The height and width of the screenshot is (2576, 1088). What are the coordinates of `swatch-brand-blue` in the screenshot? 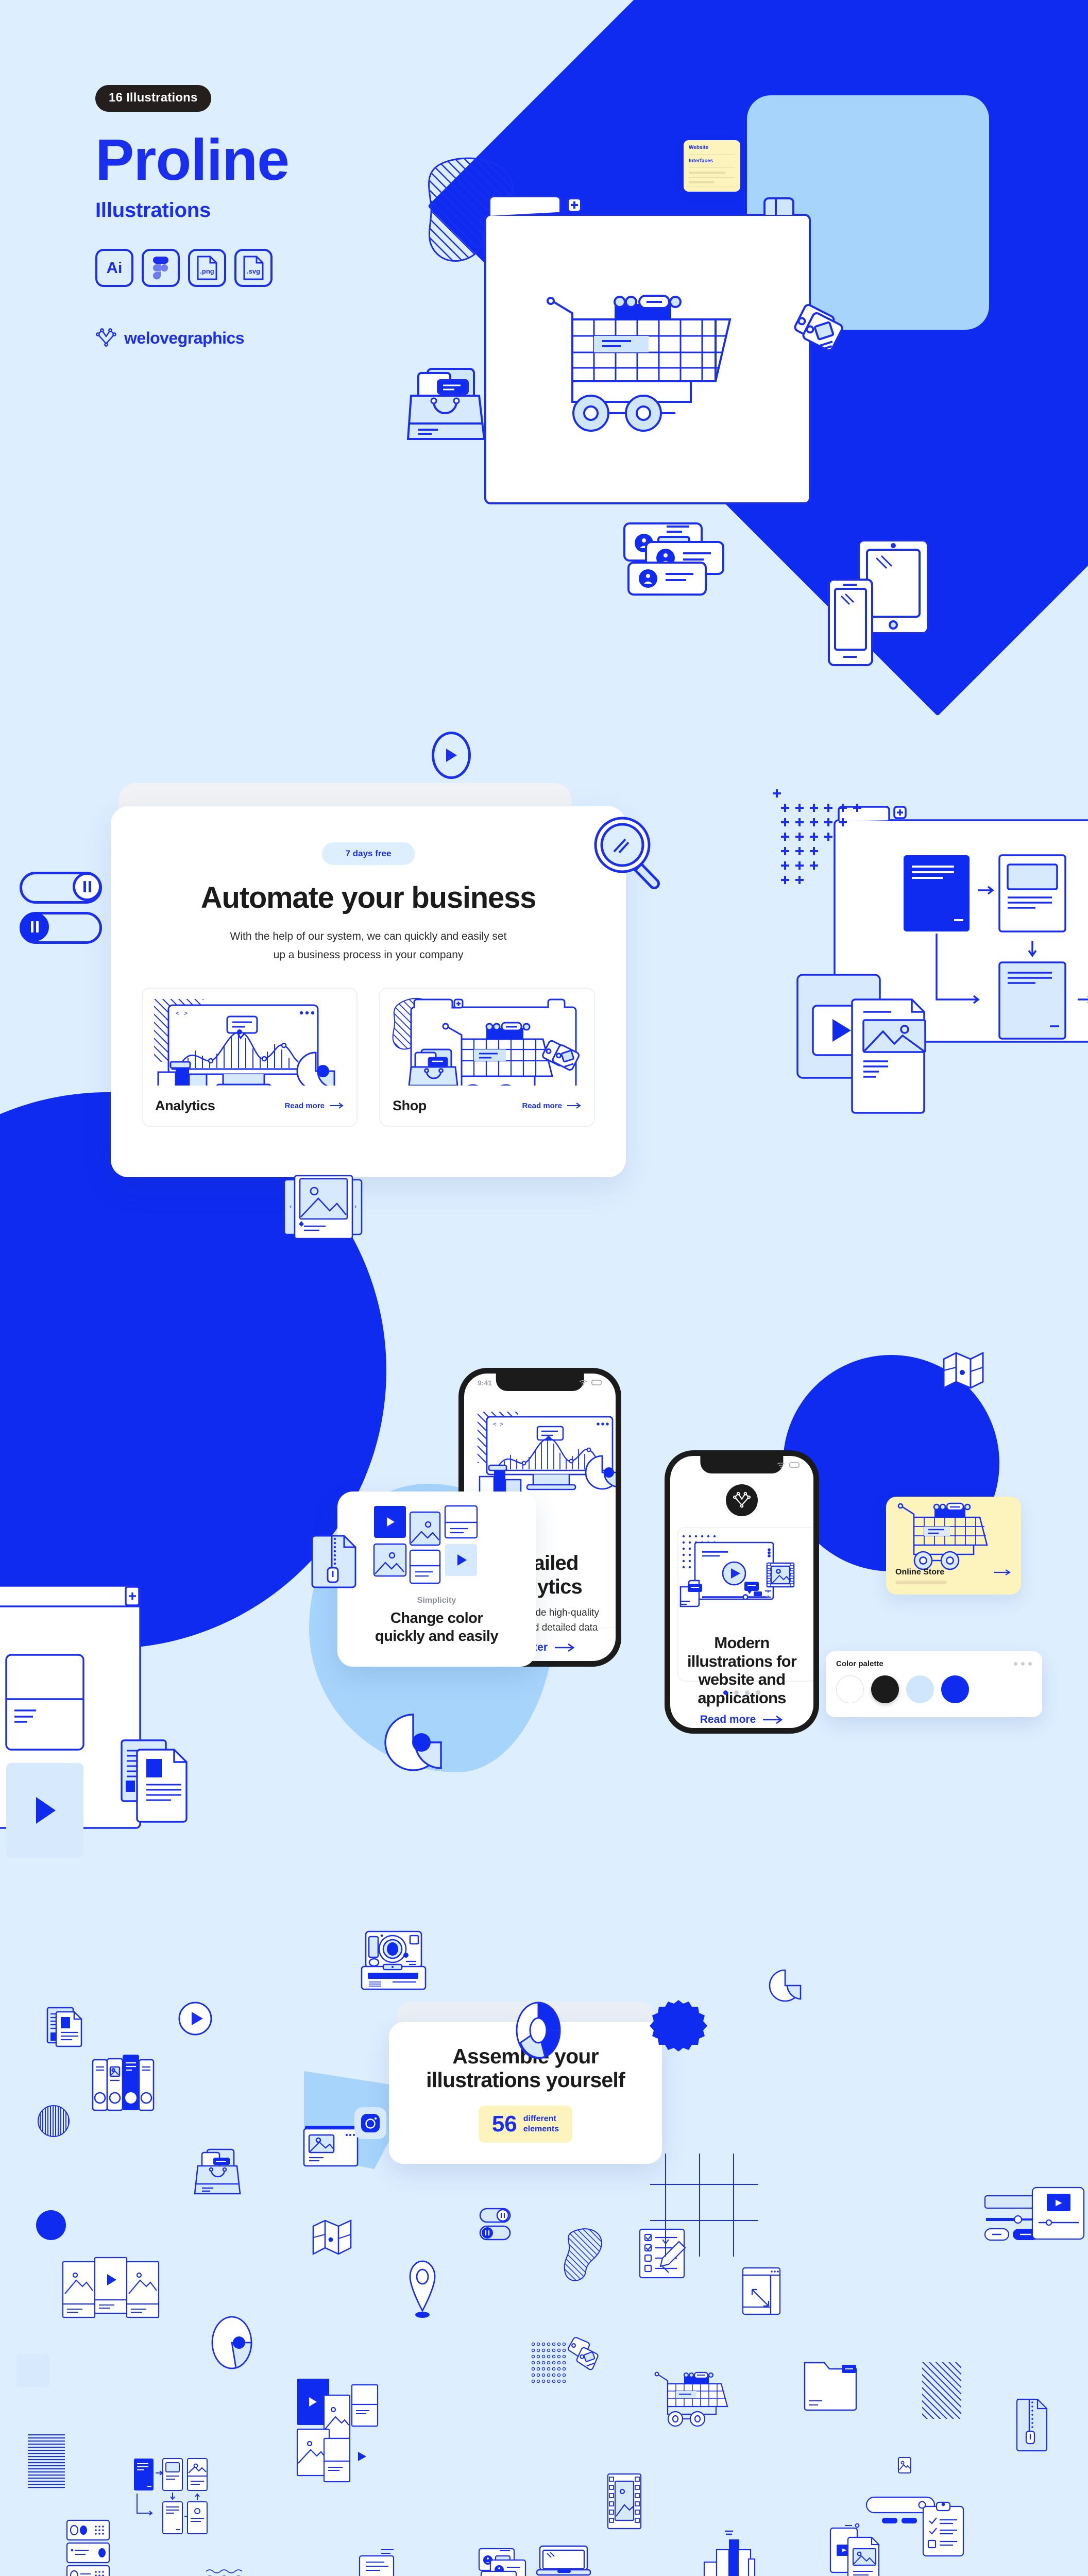 It's located at (955, 1689).